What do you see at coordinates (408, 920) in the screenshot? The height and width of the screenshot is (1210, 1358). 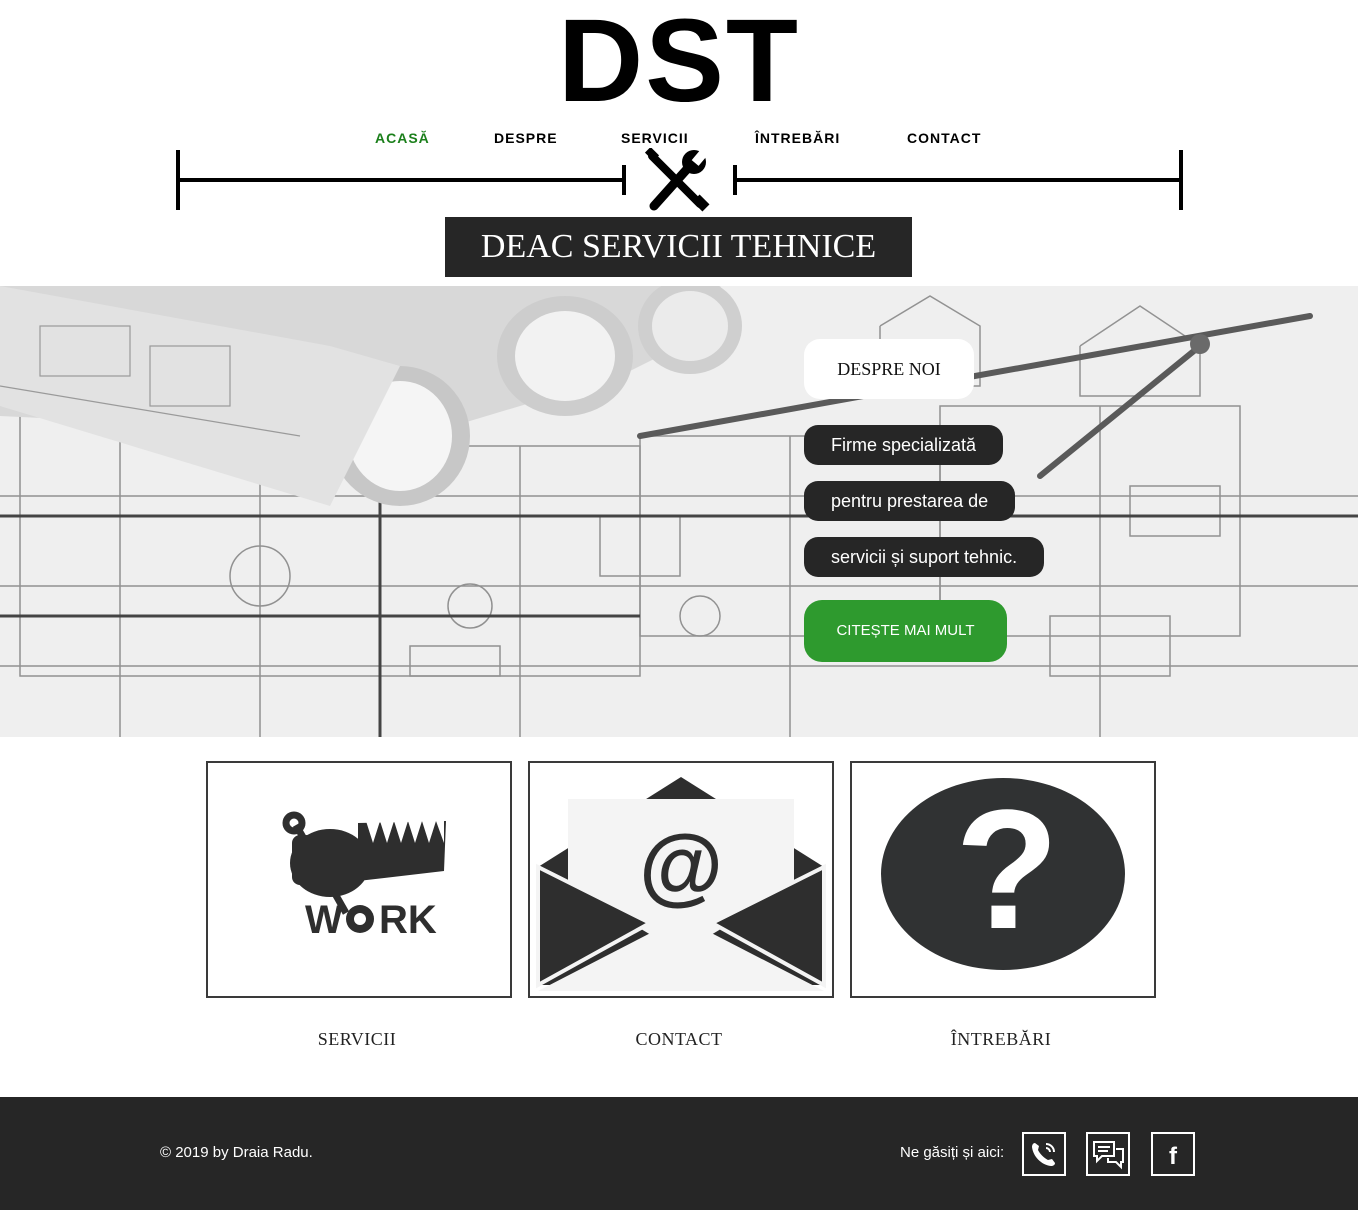 I see `work-icon-text-rk: RK` at bounding box center [408, 920].